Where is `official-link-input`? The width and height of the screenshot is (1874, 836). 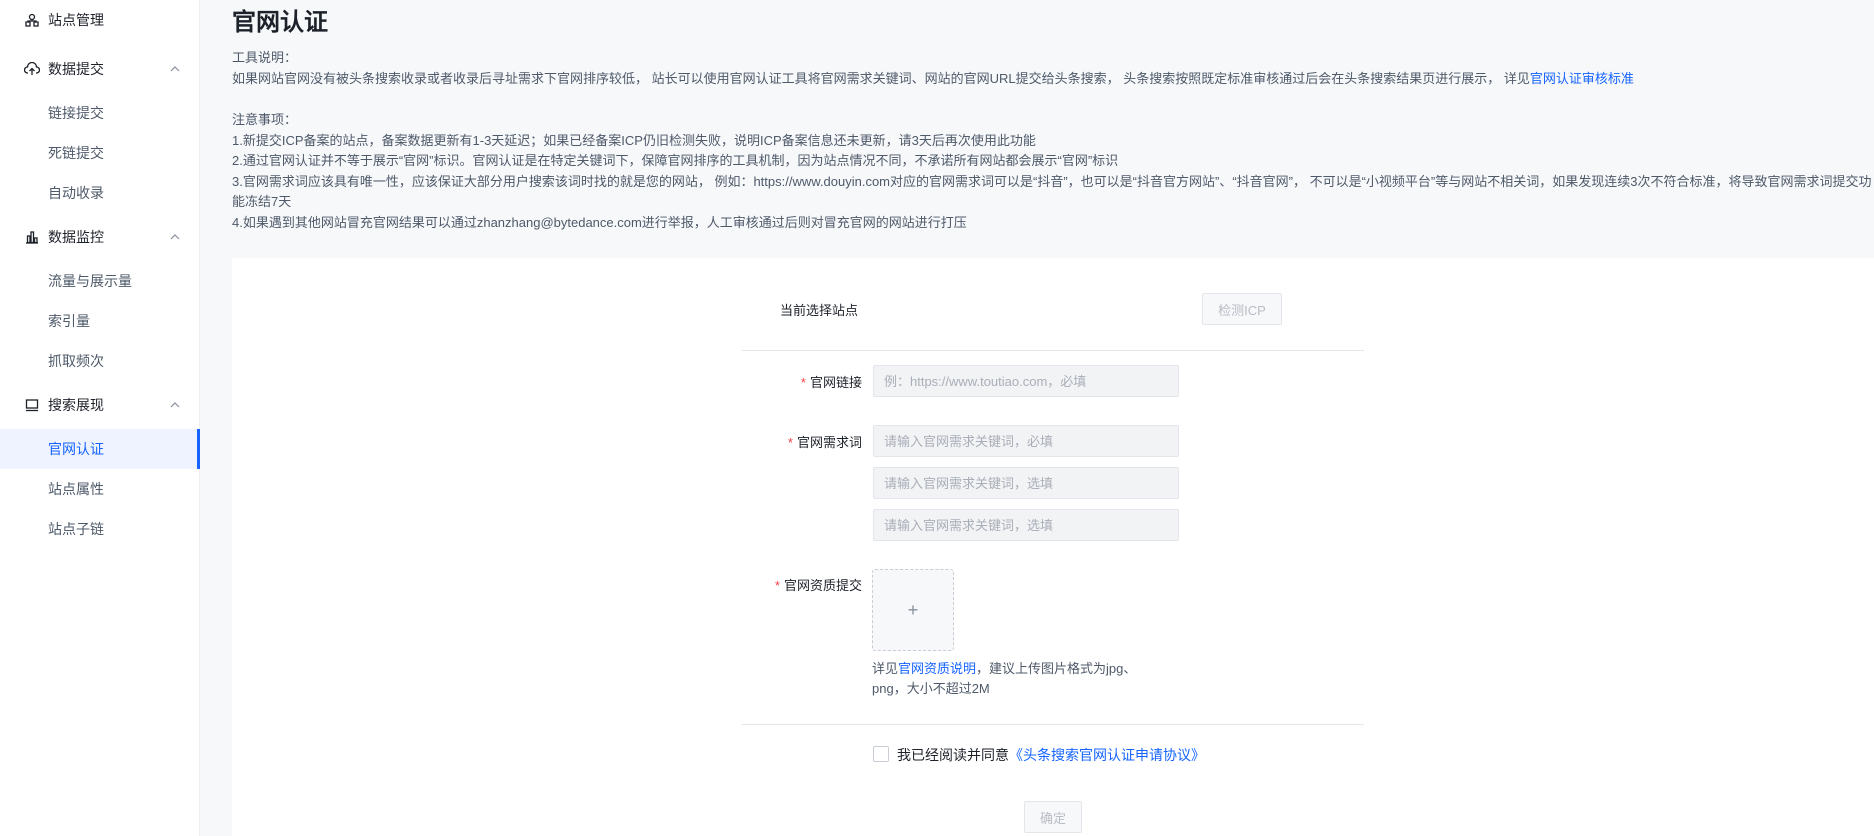 official-link-input is located at coordinates (1026, 381).